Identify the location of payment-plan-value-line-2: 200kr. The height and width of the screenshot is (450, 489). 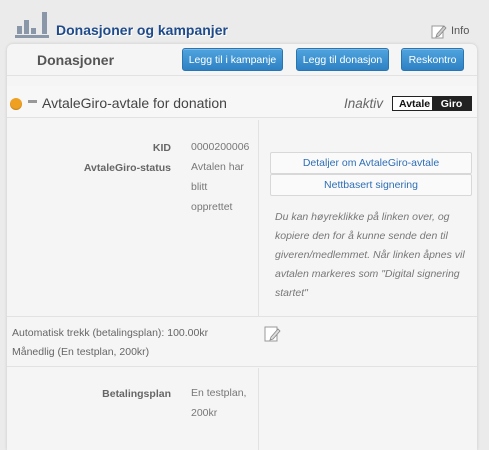
(204, 413).